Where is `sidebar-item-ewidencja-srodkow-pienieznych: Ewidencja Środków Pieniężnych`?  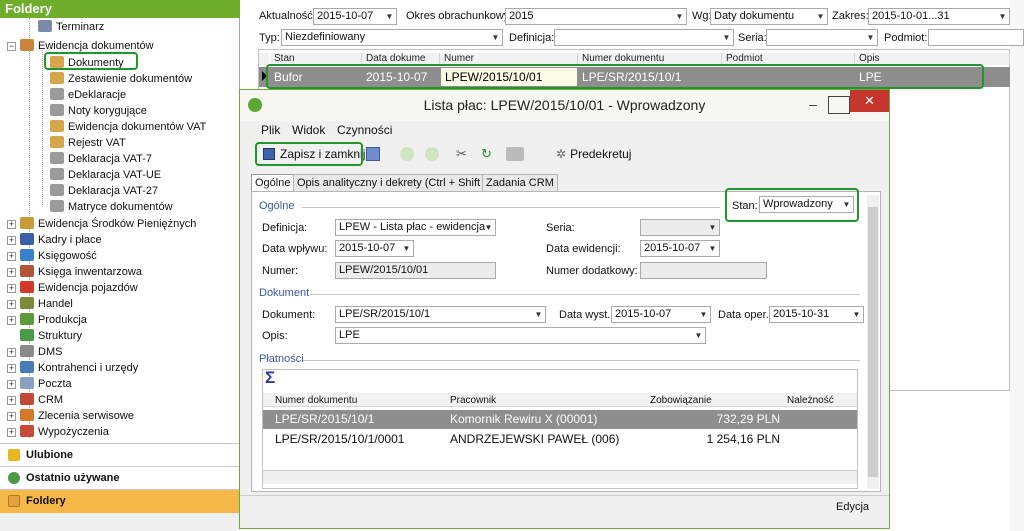
sidebar-item-ewidencja-srodkow-pienieznych: Ewidencja Środków Pieniężnych is located at coordinates (108, 224).